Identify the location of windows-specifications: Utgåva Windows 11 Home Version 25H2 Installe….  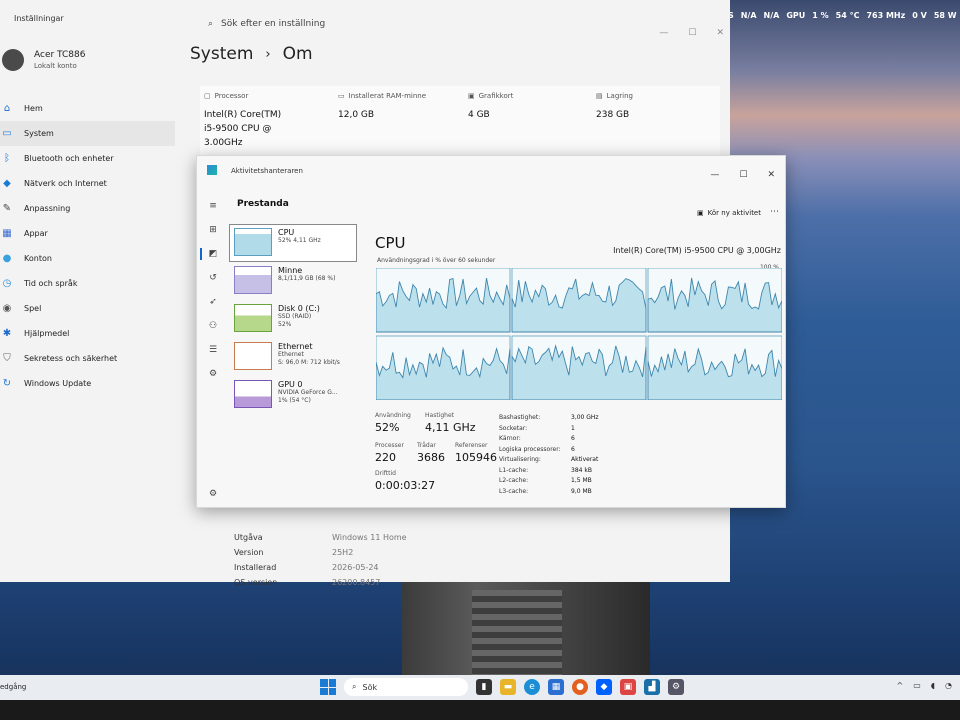
(320, 560).